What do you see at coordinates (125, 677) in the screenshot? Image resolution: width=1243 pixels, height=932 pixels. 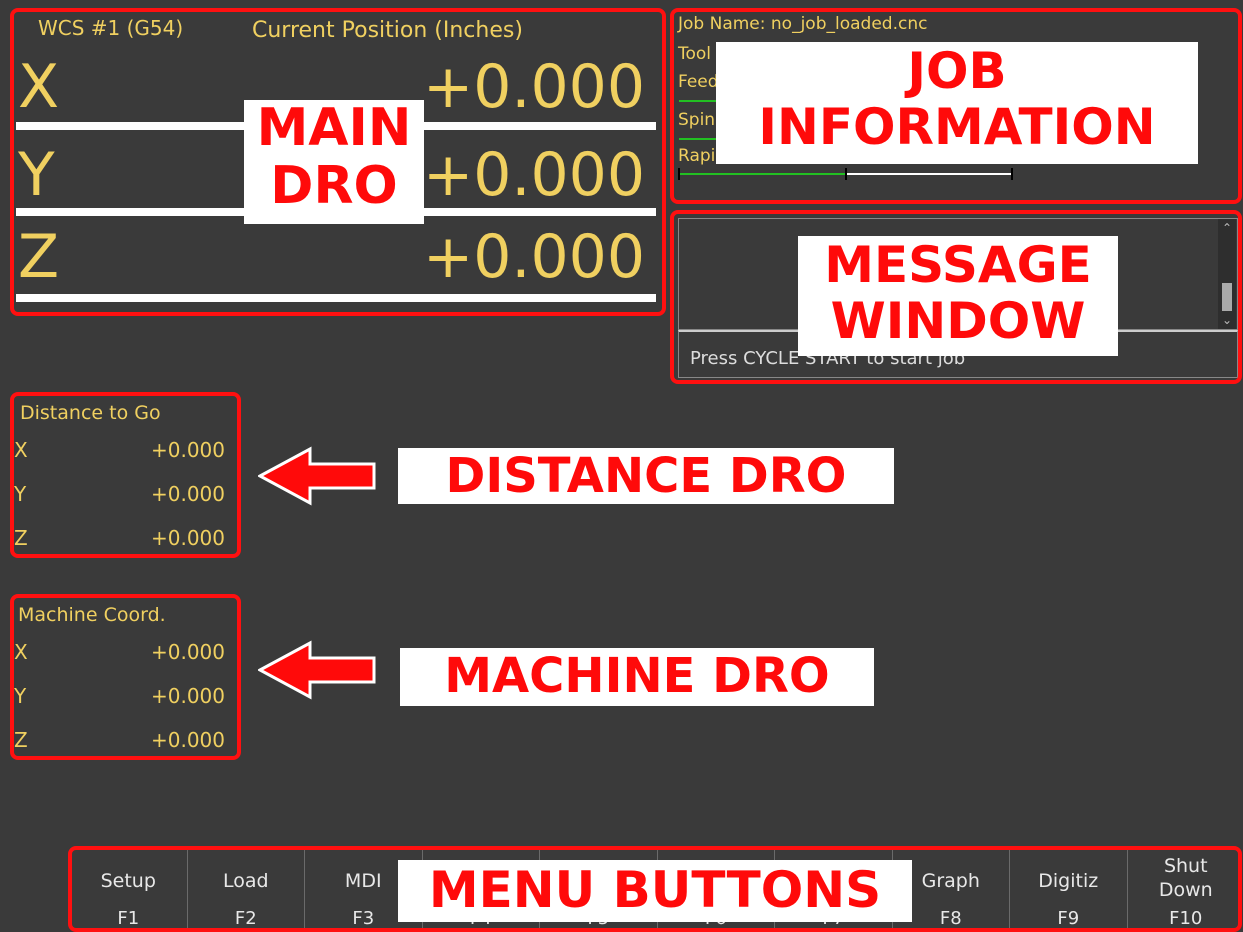 I see `machine-dro-highlight` at bounding box center [125, 677].